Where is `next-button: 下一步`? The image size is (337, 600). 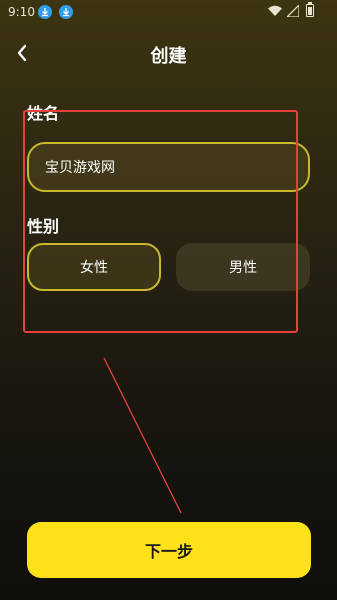 next-button: 下一步 is located at coordinates (169, 550).